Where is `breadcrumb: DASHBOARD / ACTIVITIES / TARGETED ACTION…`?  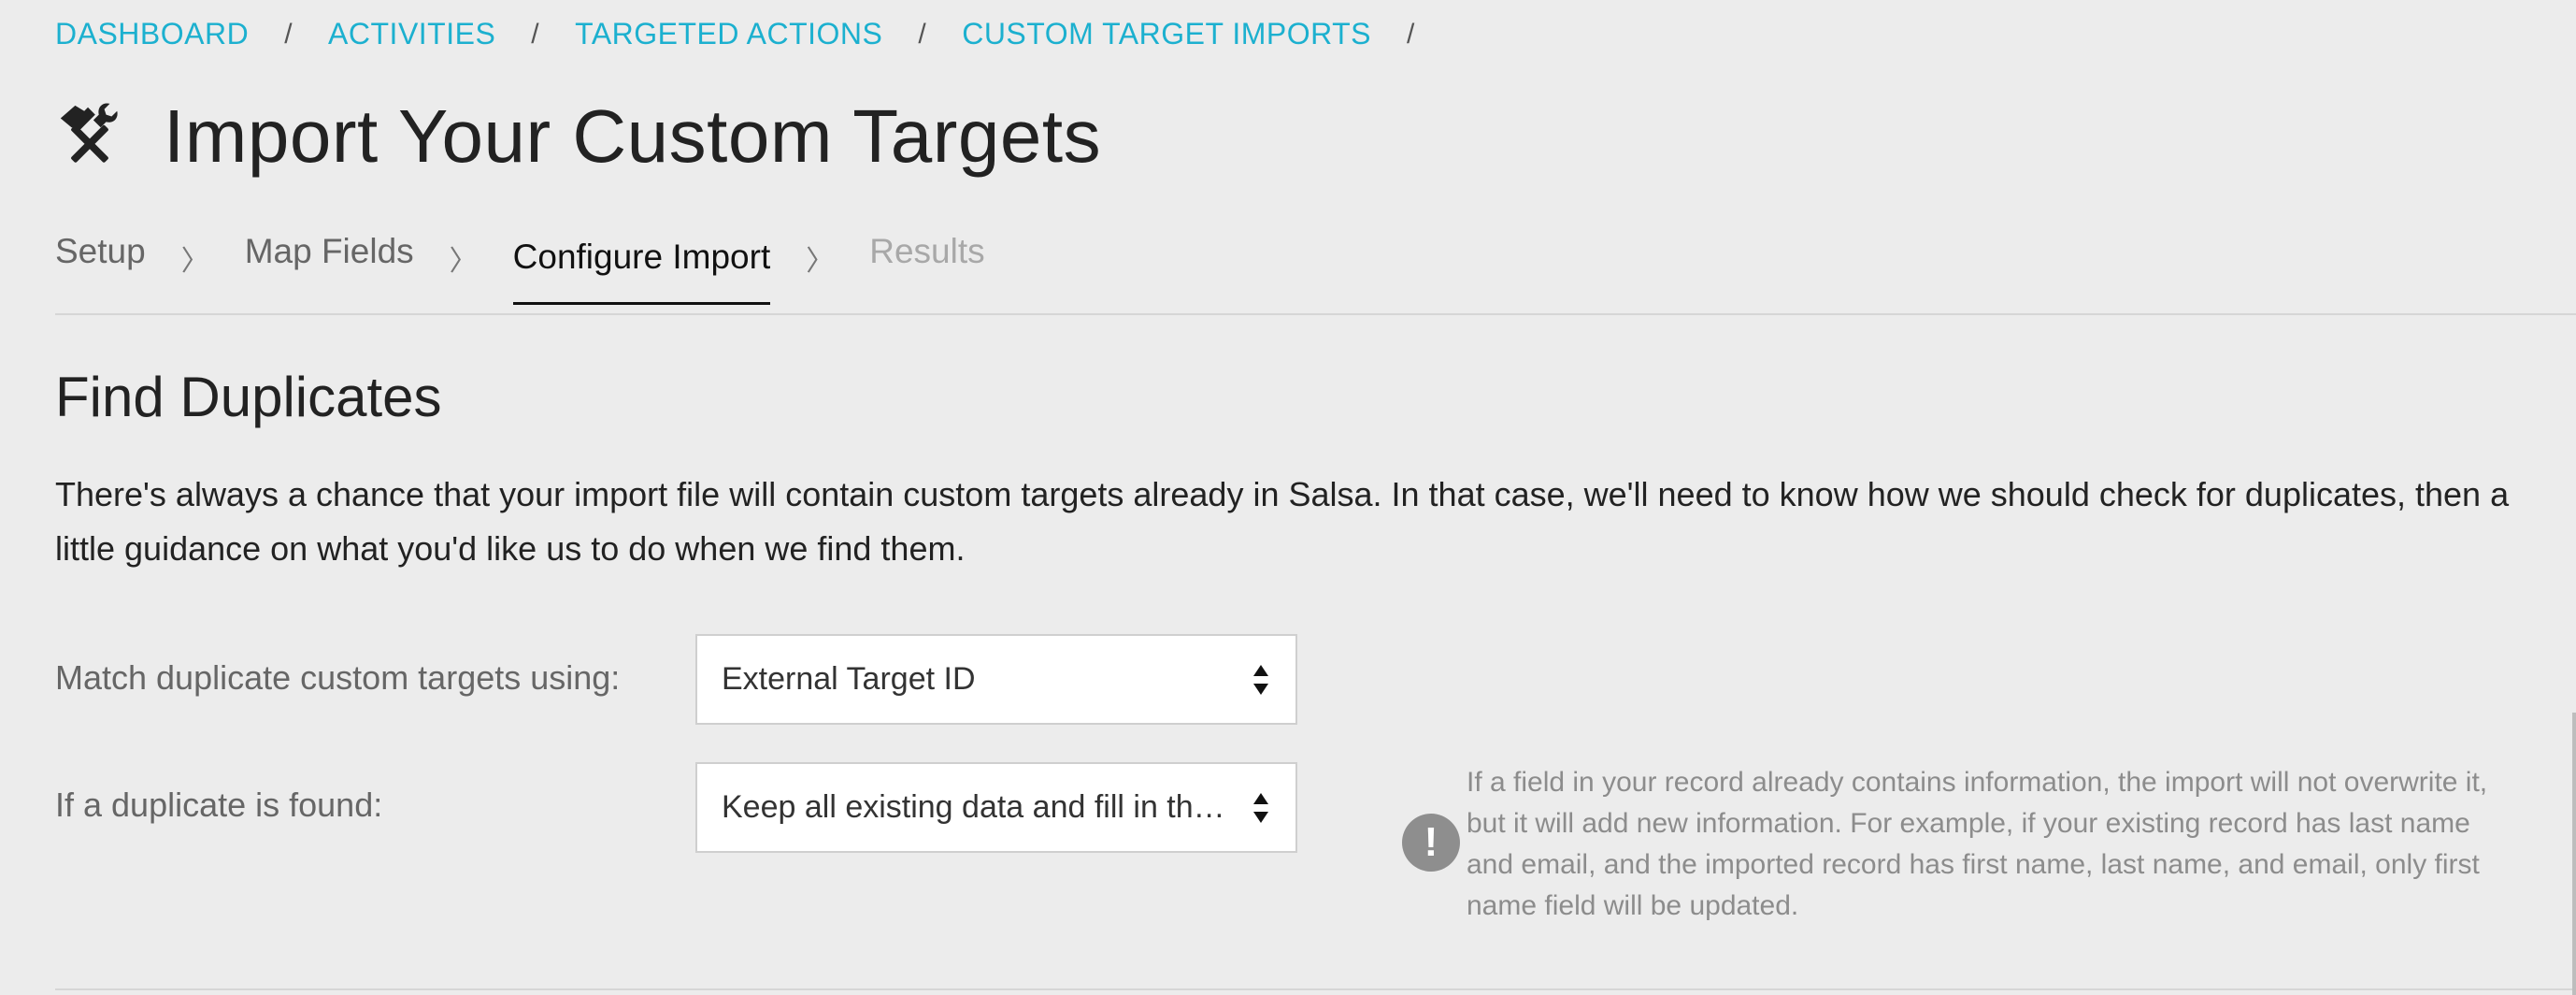
breadcrumb: DASHBOARD / ACTIVITIES / TARGETED ACTION… is located at coordinates (753, 34).